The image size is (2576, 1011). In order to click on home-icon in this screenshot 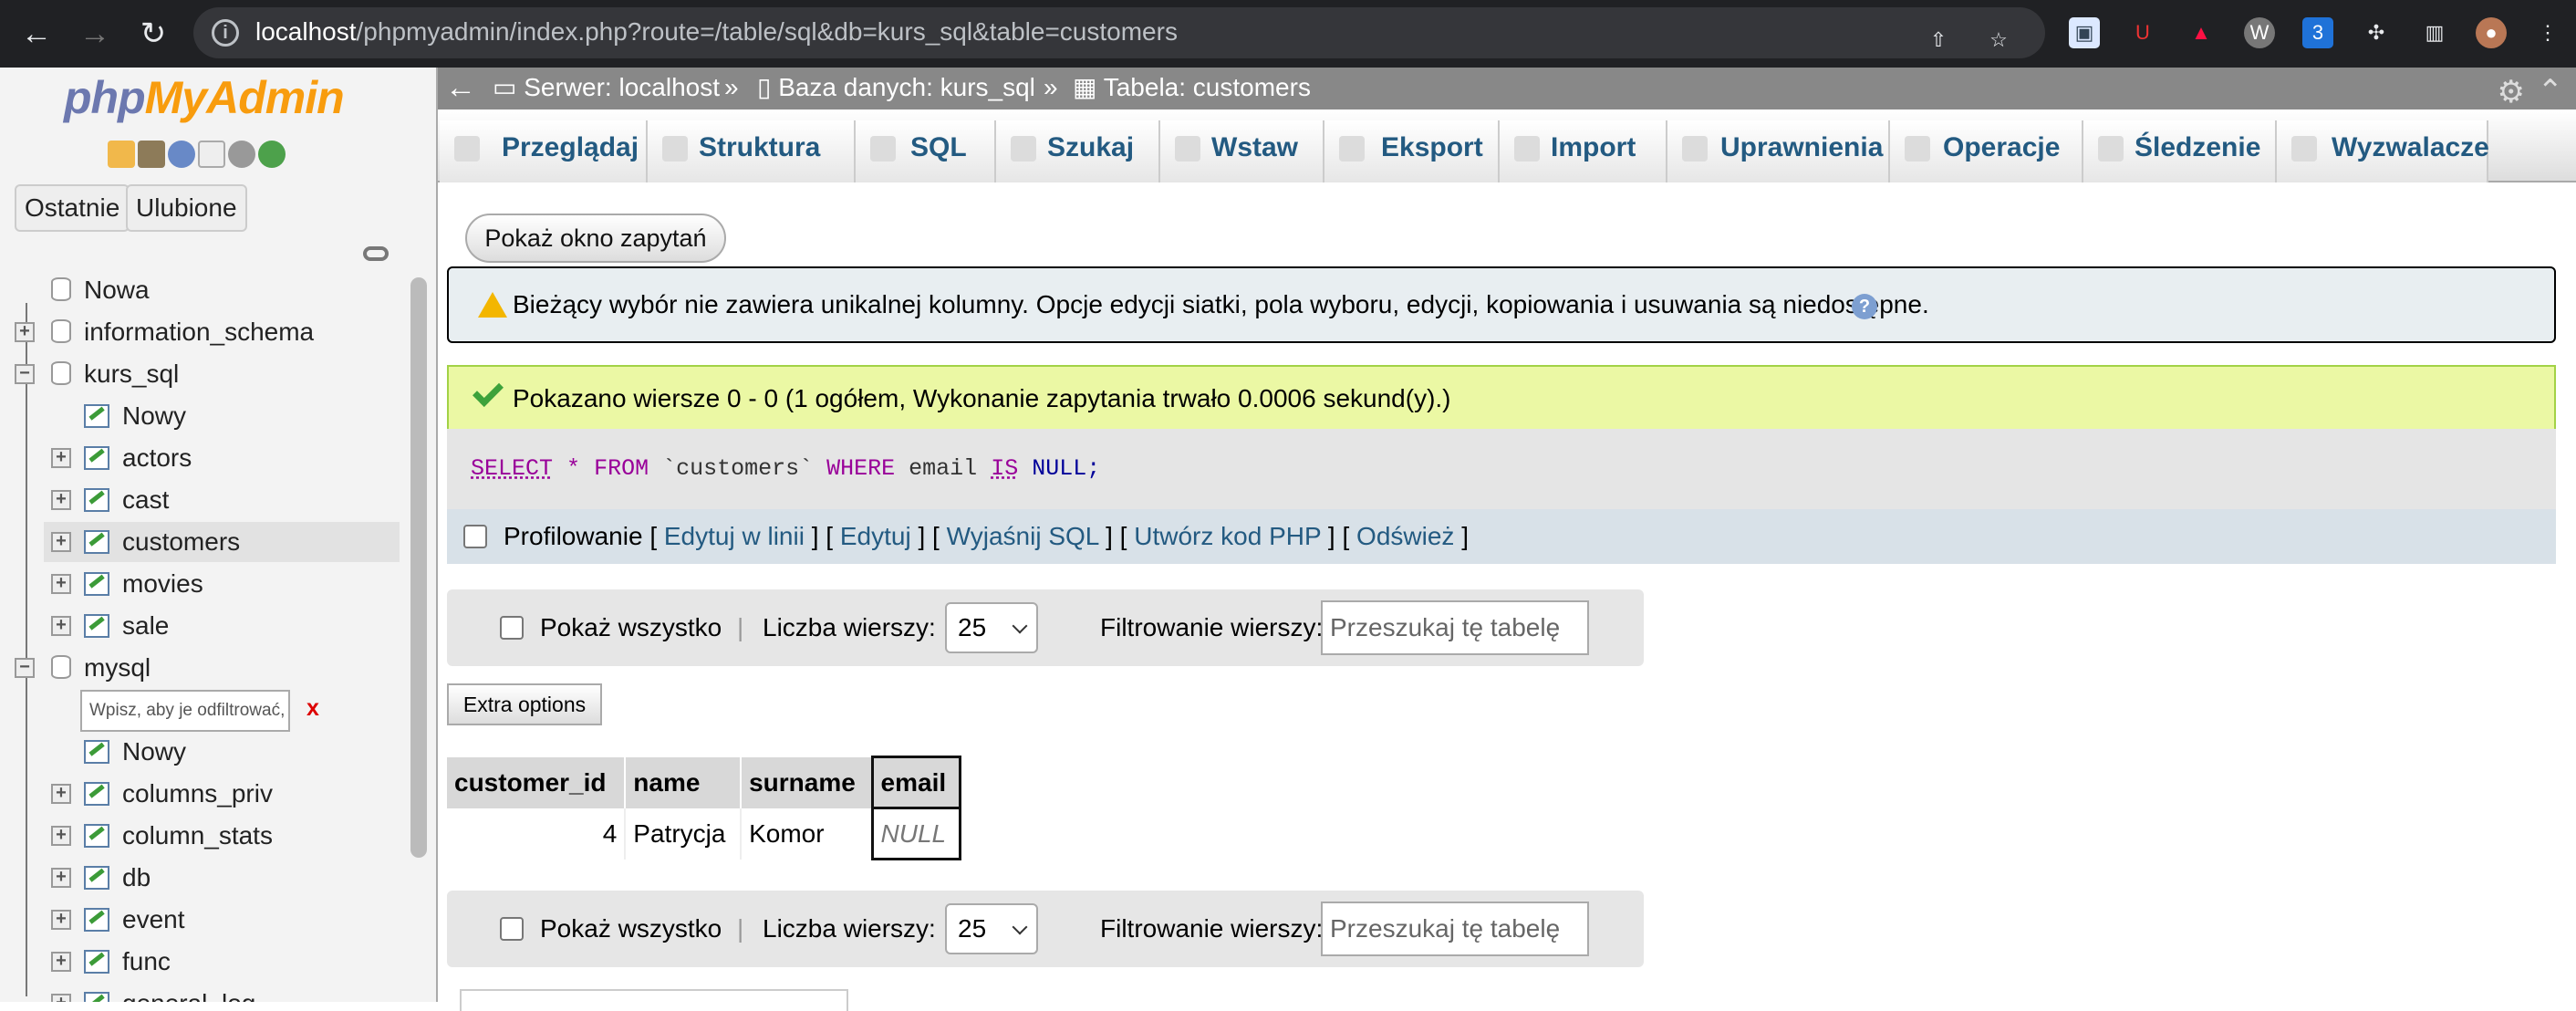, I will do `click(121, 154)`.